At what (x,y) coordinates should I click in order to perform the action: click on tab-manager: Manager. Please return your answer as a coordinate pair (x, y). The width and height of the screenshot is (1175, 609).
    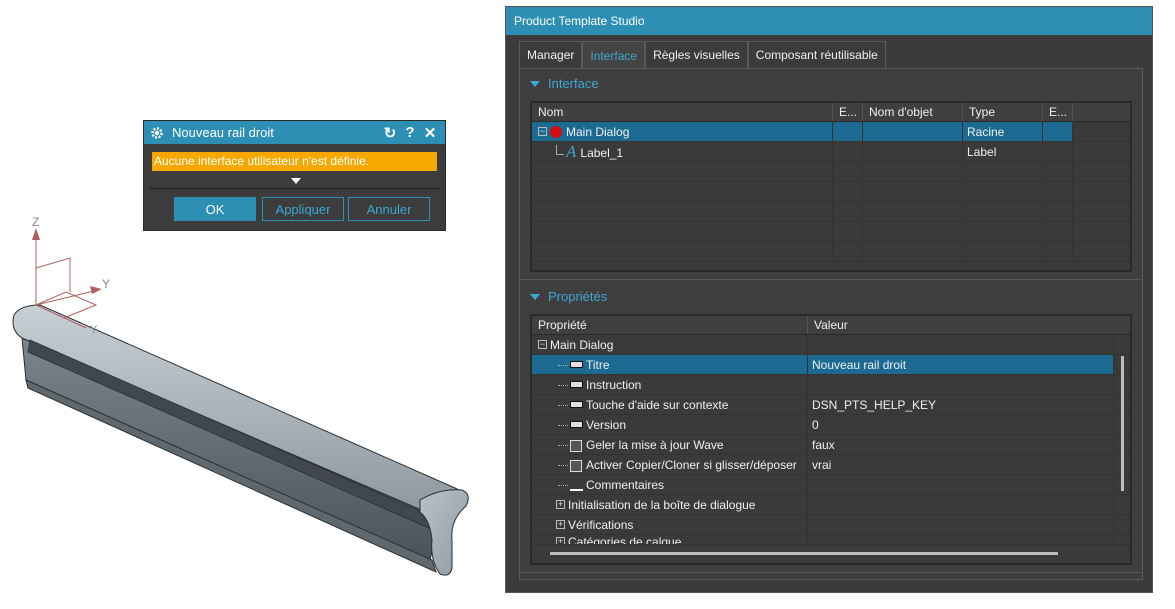
    Looking at the image, I should click on (551, 54).